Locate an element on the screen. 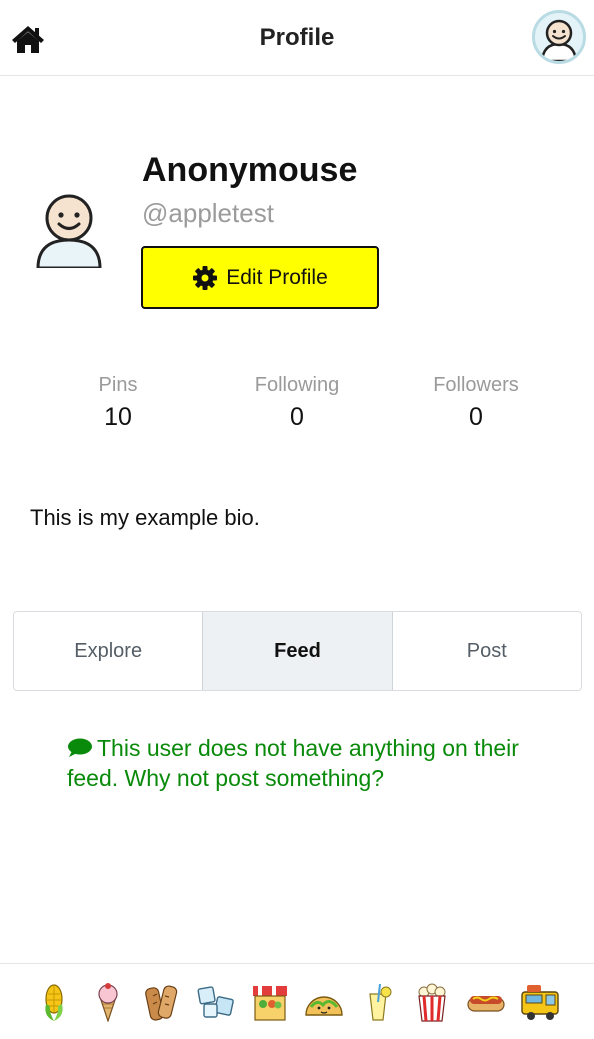  profile-bio: This is my example bio. is located at coordinates (145, 517).